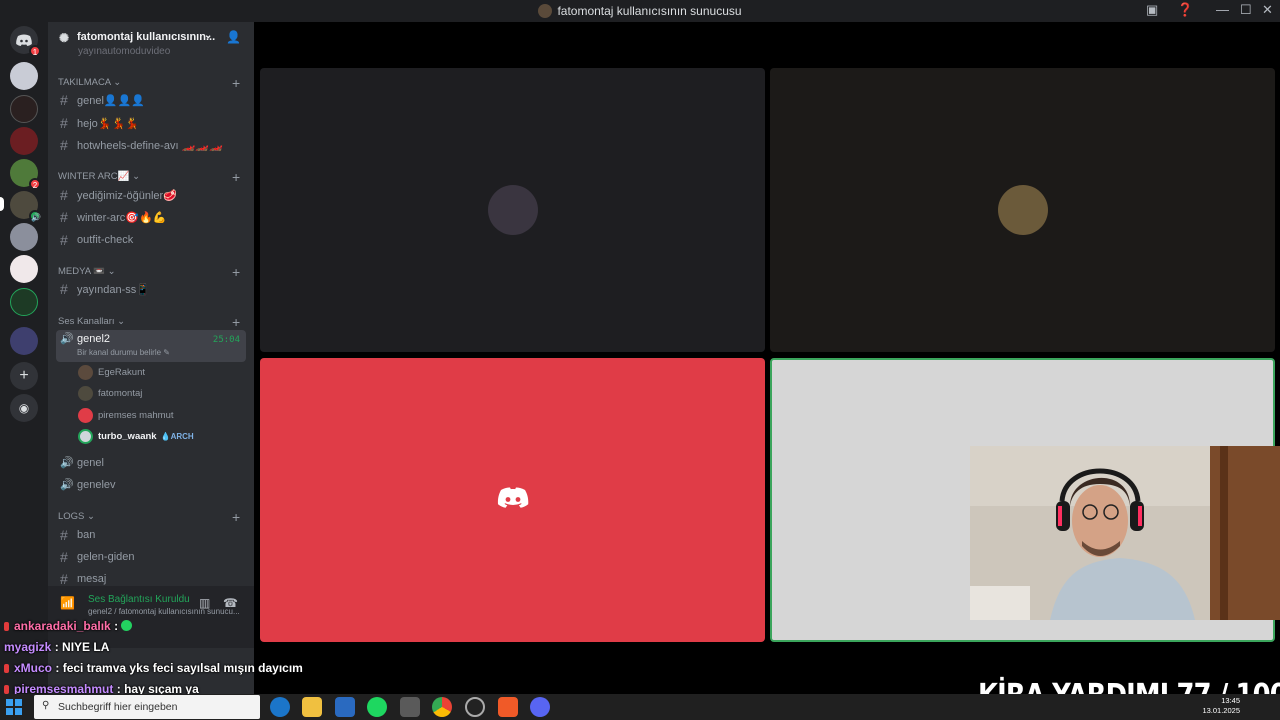 The width and height of the screenshot is (1280, 720). I want to click on voice-status-title: Ses Bağlantısı Kuruldu, so click(139, 599).